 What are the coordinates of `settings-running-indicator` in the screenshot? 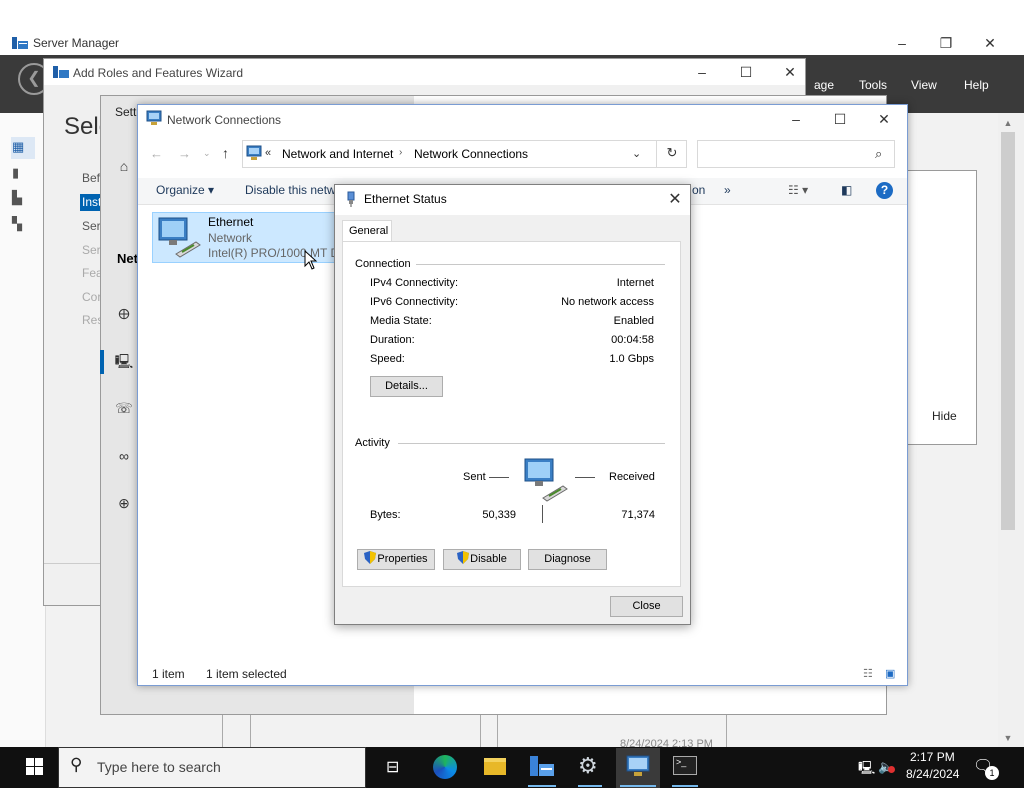 It's located at (590, 786).